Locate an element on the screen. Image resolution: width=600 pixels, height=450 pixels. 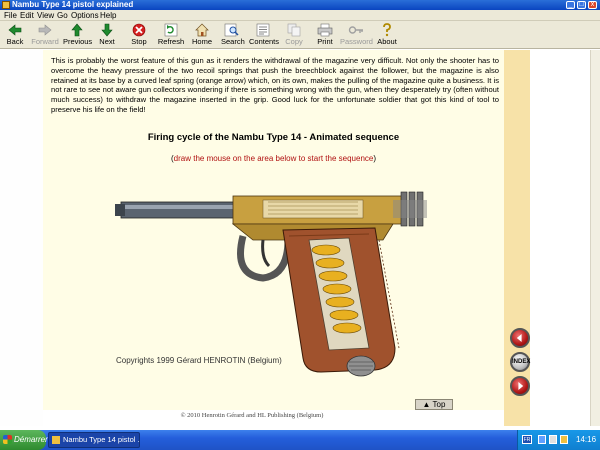
home-button: Home is located at coordinates (202, 35).